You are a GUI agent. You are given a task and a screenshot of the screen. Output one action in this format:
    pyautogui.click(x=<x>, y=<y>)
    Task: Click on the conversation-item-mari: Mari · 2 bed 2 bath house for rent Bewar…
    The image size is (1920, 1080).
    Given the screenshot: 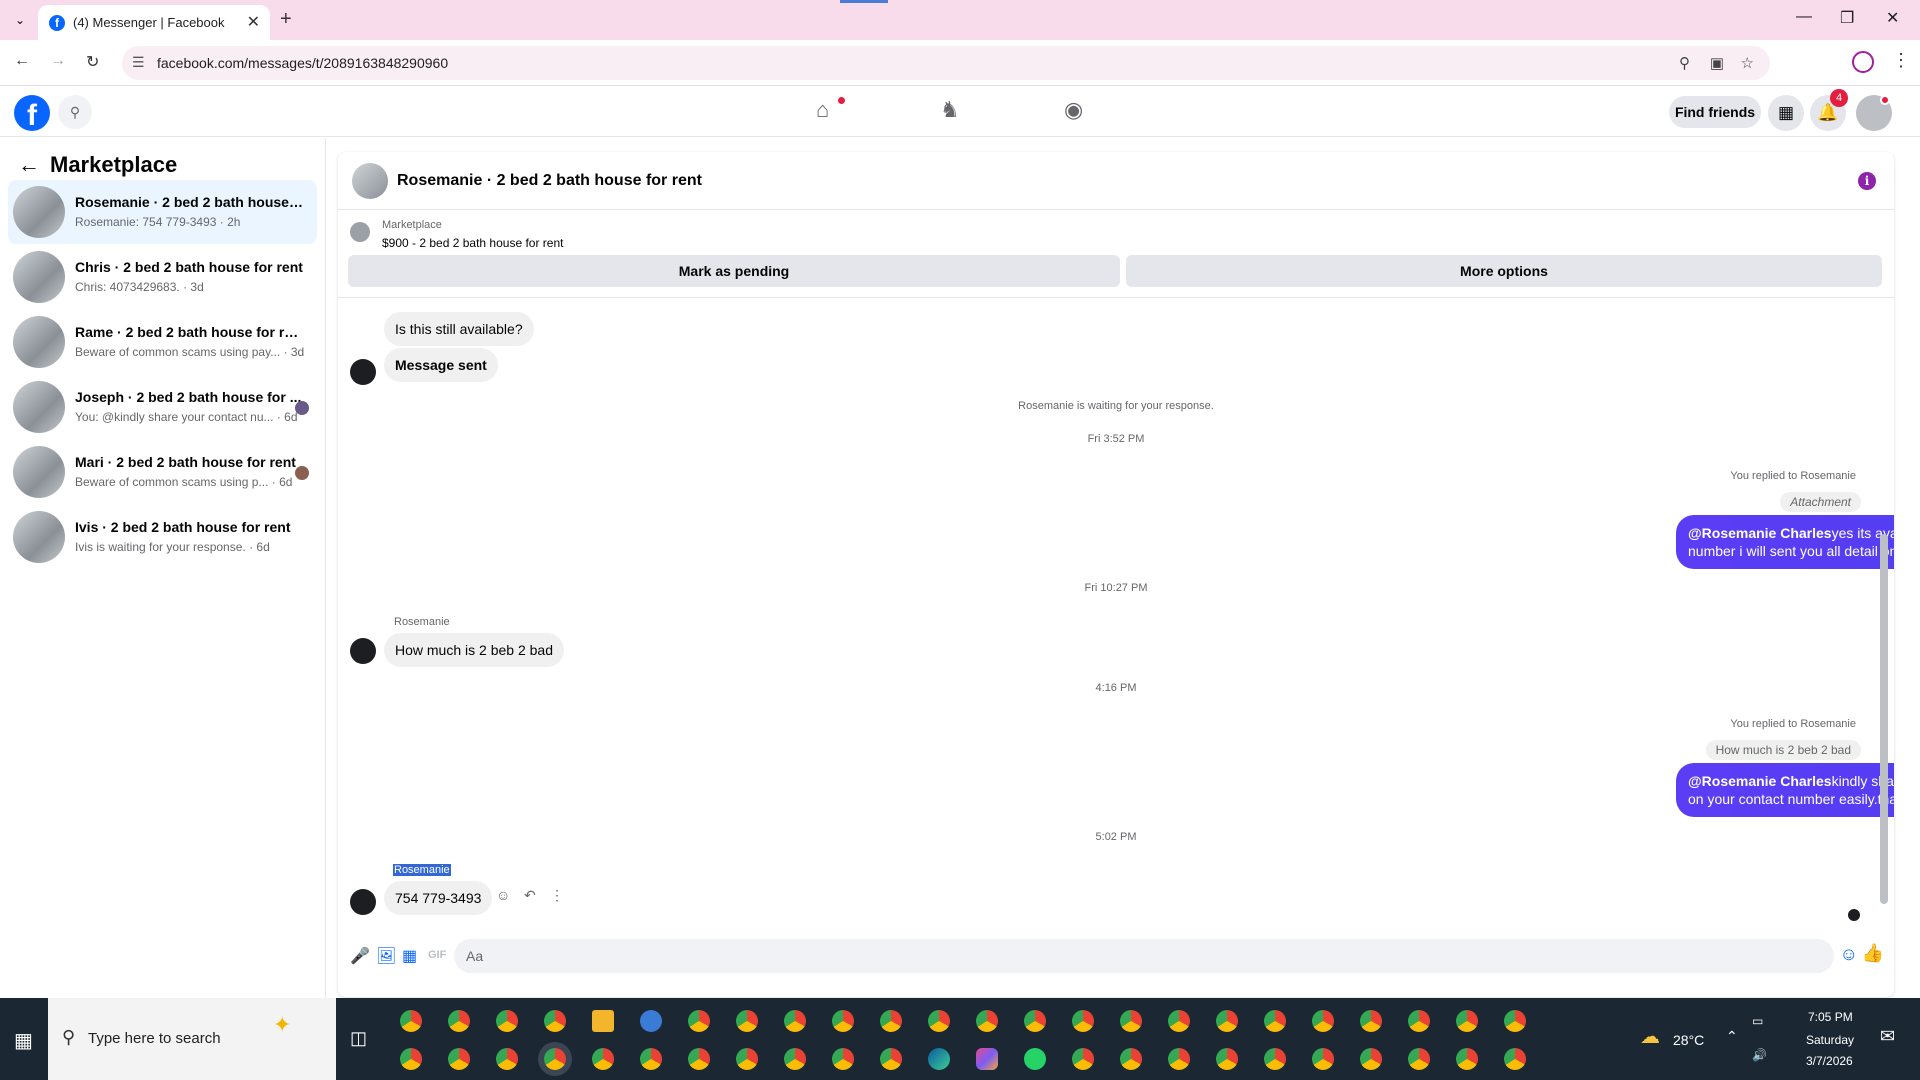 What is the action you would take?
    pyautogui.click(x=162, y=472)
    